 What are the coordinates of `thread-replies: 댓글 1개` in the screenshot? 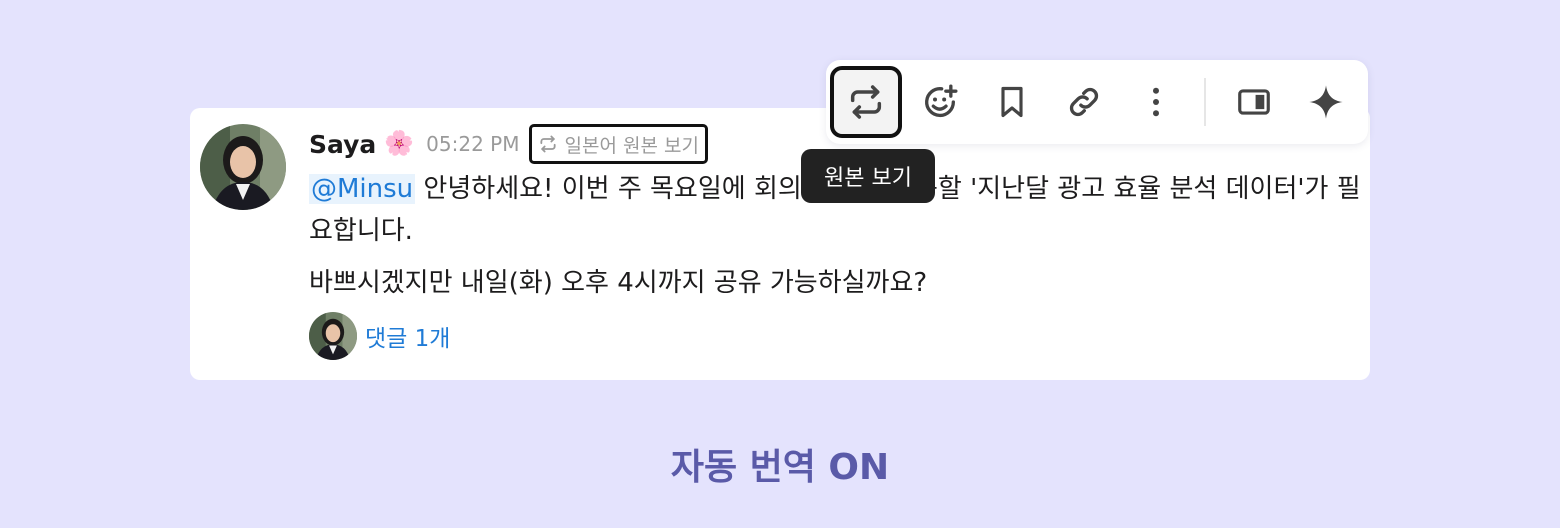 It's located at (379, 336).